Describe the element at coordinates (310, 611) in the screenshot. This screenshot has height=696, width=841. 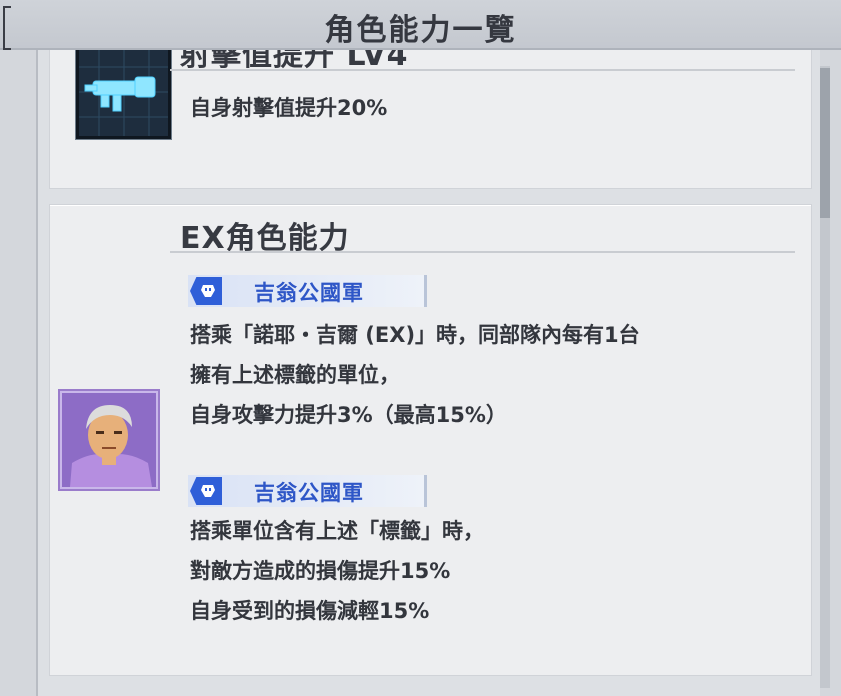
I see `effect-line: 自身受到的損傷減輕15%` at that location.